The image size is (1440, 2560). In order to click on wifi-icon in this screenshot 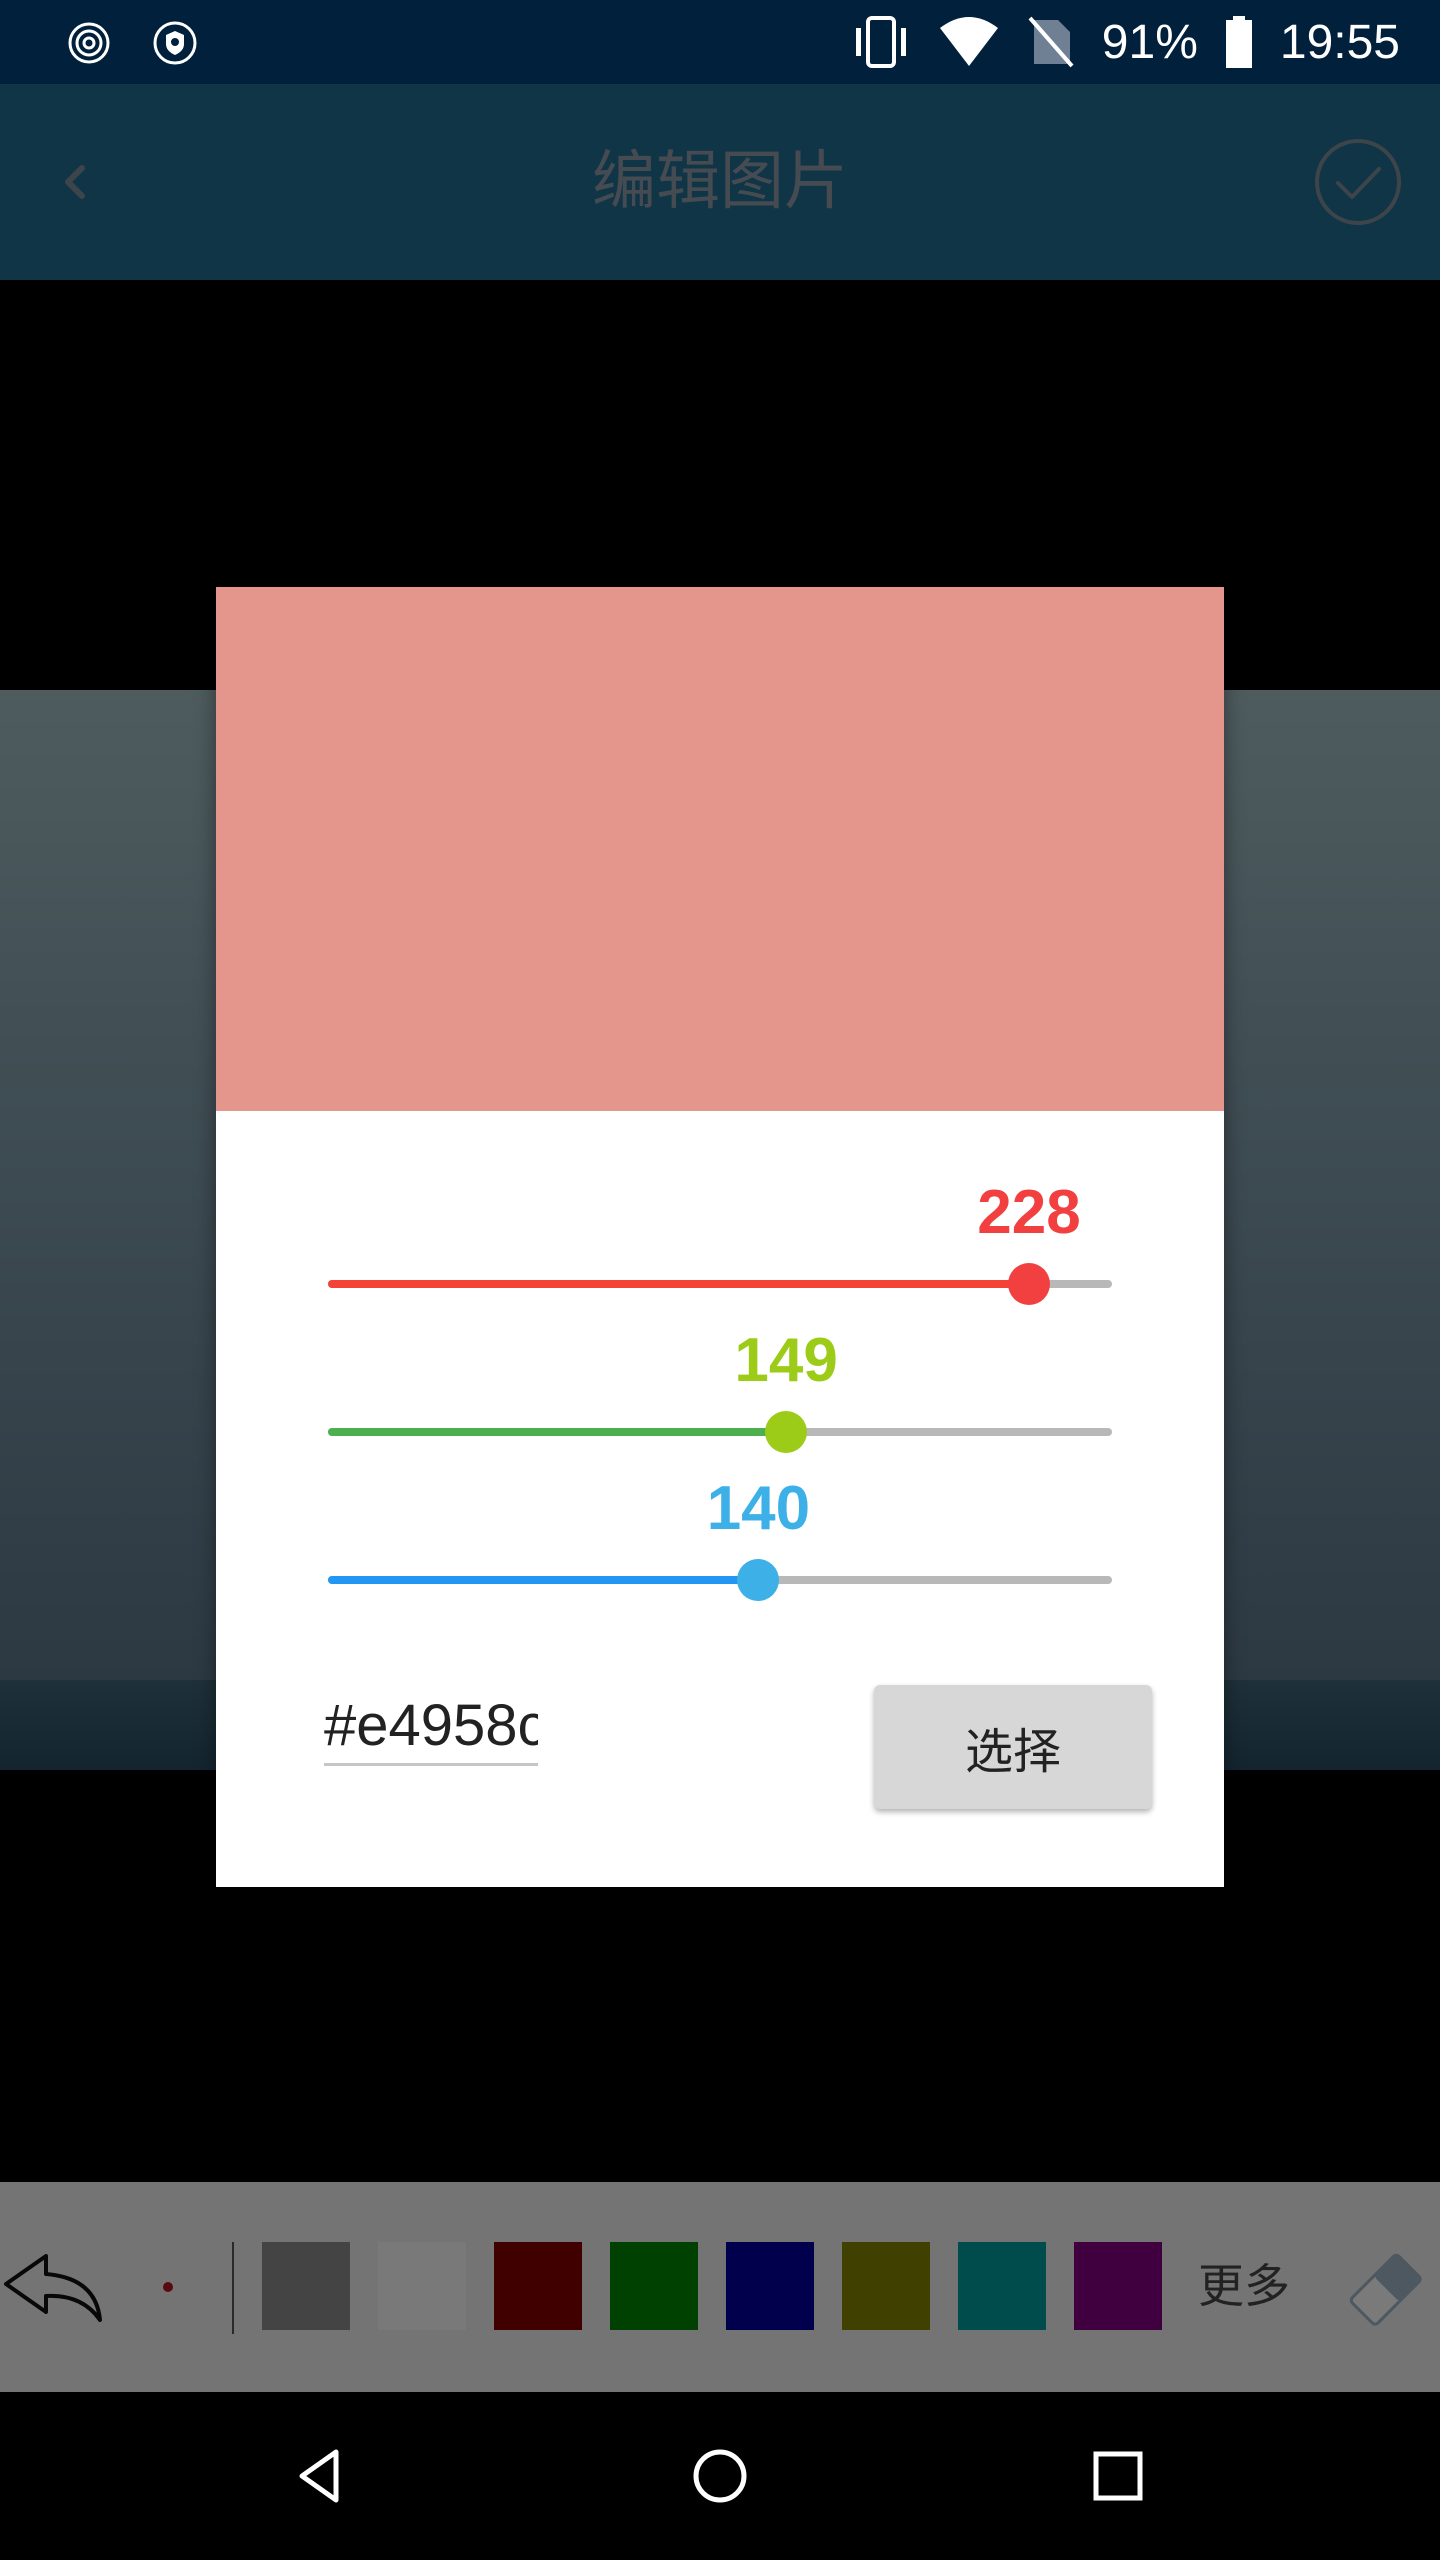, I will do `click(968, 41)`.